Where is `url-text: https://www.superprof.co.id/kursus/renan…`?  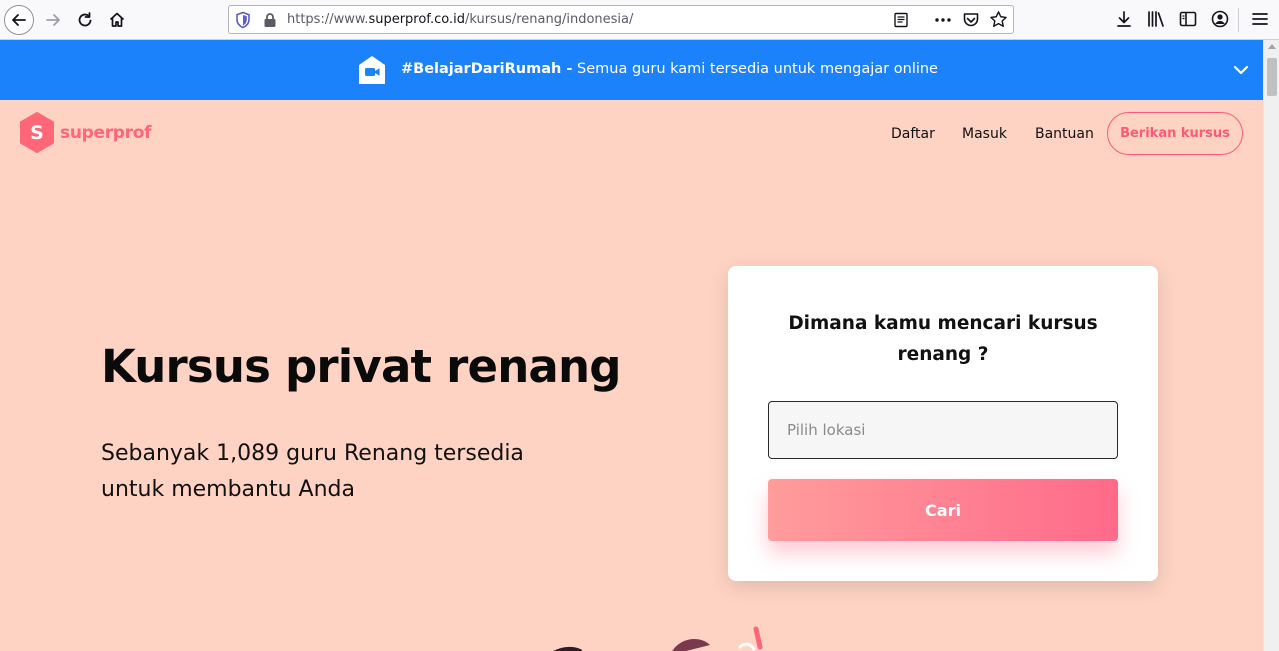
url-text: https://www.superprof.co.id/kursus/renan… is located at coordinates (460, 19).